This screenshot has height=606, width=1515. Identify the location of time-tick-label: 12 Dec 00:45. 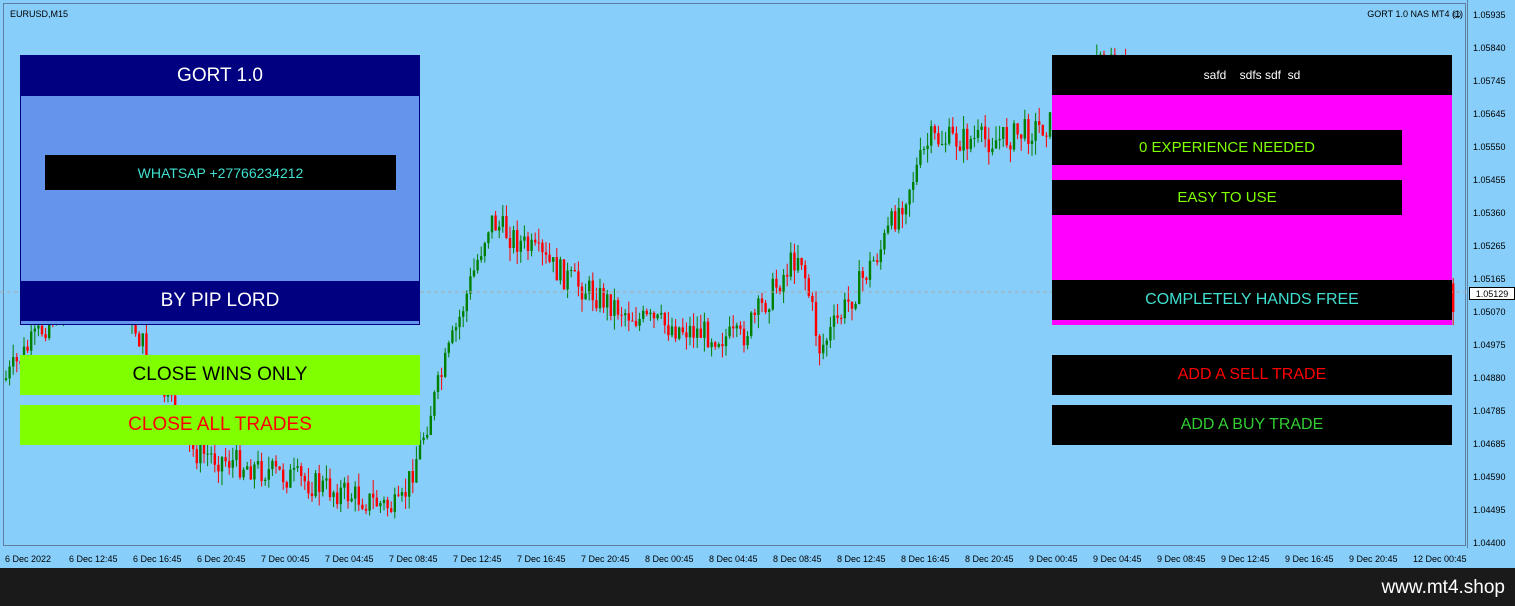
(1440, 559).